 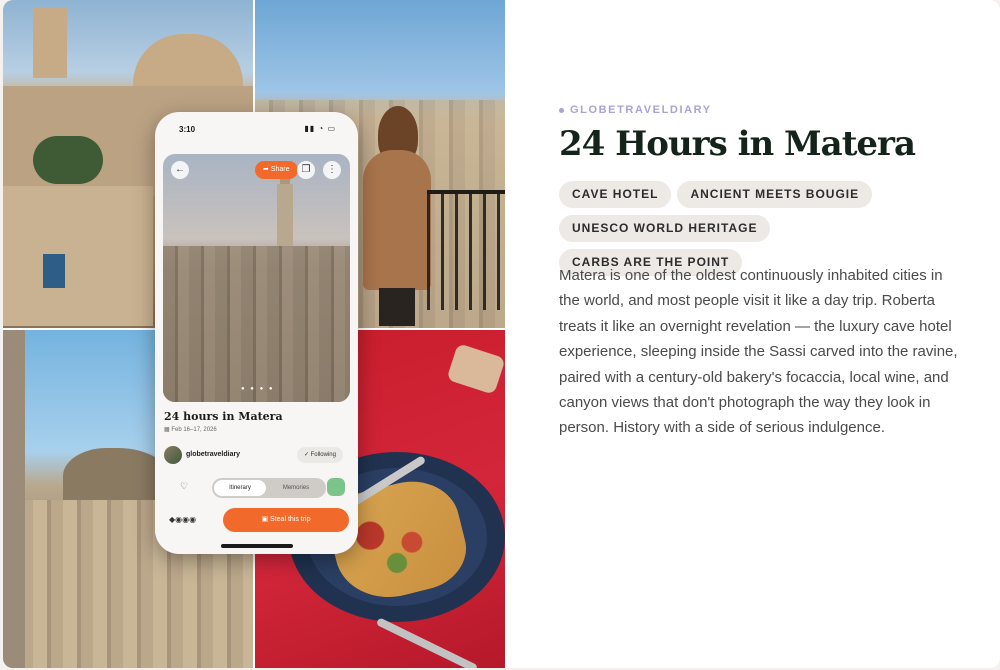 I want to click on tag-cave-hotel: CAVE HOTEL, so click(x=615, y=194).